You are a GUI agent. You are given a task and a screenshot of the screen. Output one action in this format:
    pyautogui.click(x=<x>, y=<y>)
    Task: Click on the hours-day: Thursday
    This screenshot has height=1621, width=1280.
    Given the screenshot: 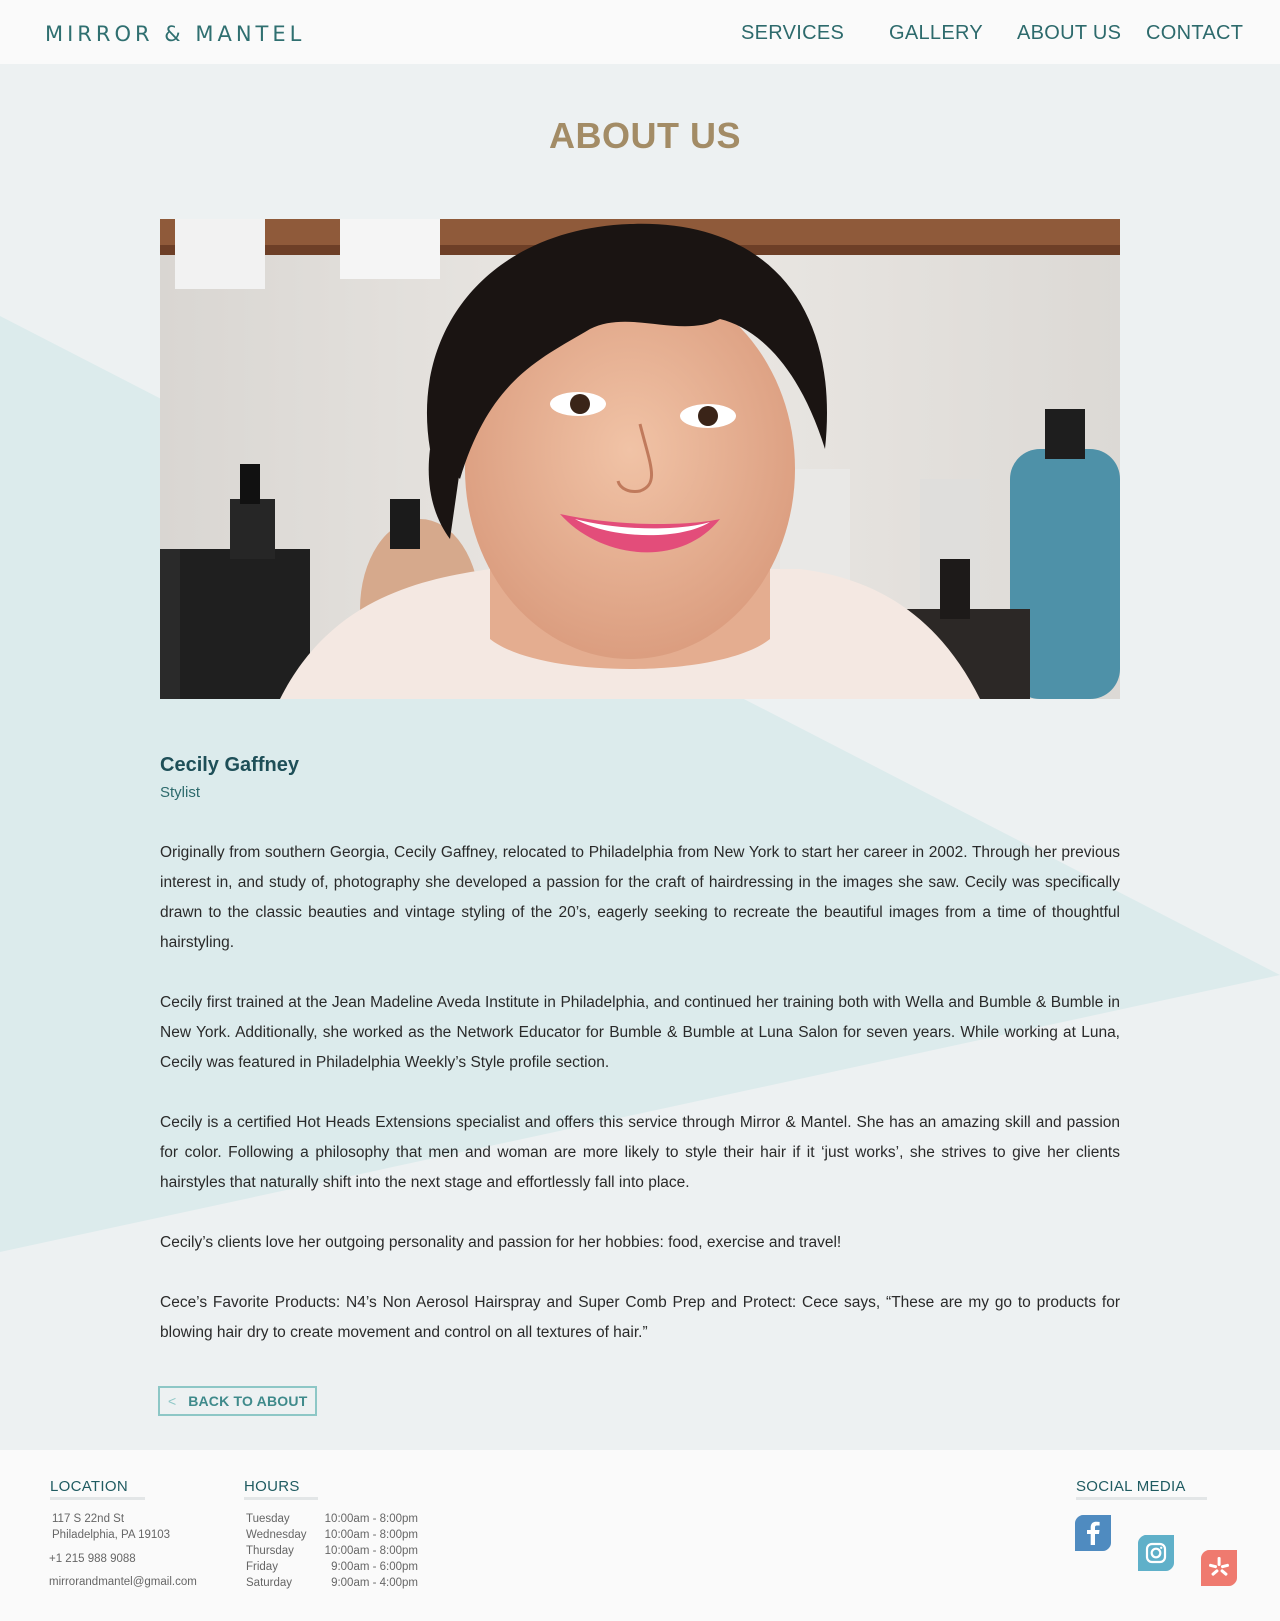 What is the action you would take?
    pyautogui.click(x=270, y=1551)
    